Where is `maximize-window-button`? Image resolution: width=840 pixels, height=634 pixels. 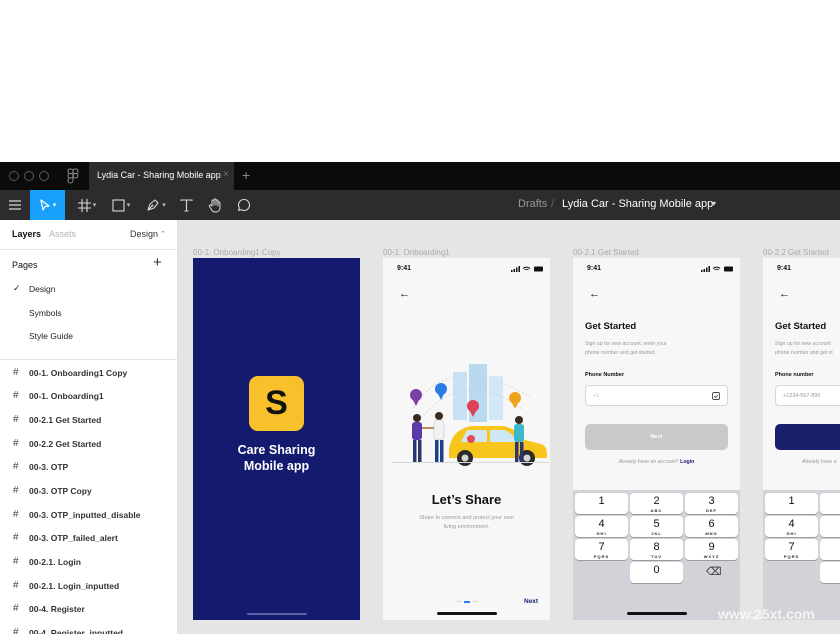 maximize-window-button is located at coordinates (44, 176).